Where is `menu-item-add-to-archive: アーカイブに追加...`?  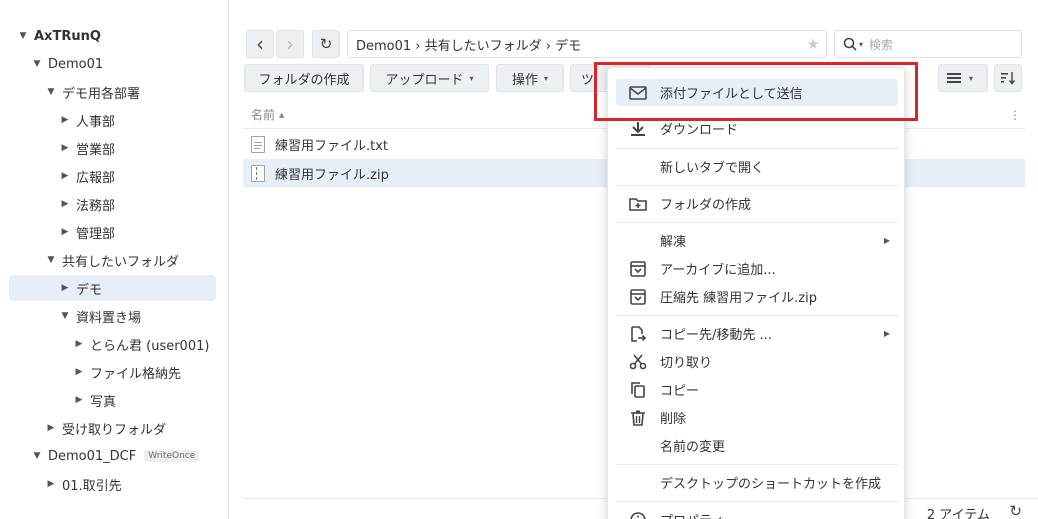
menu-item-add-to-archive: アーカイブに追加... is located at coordinates (757, 268).